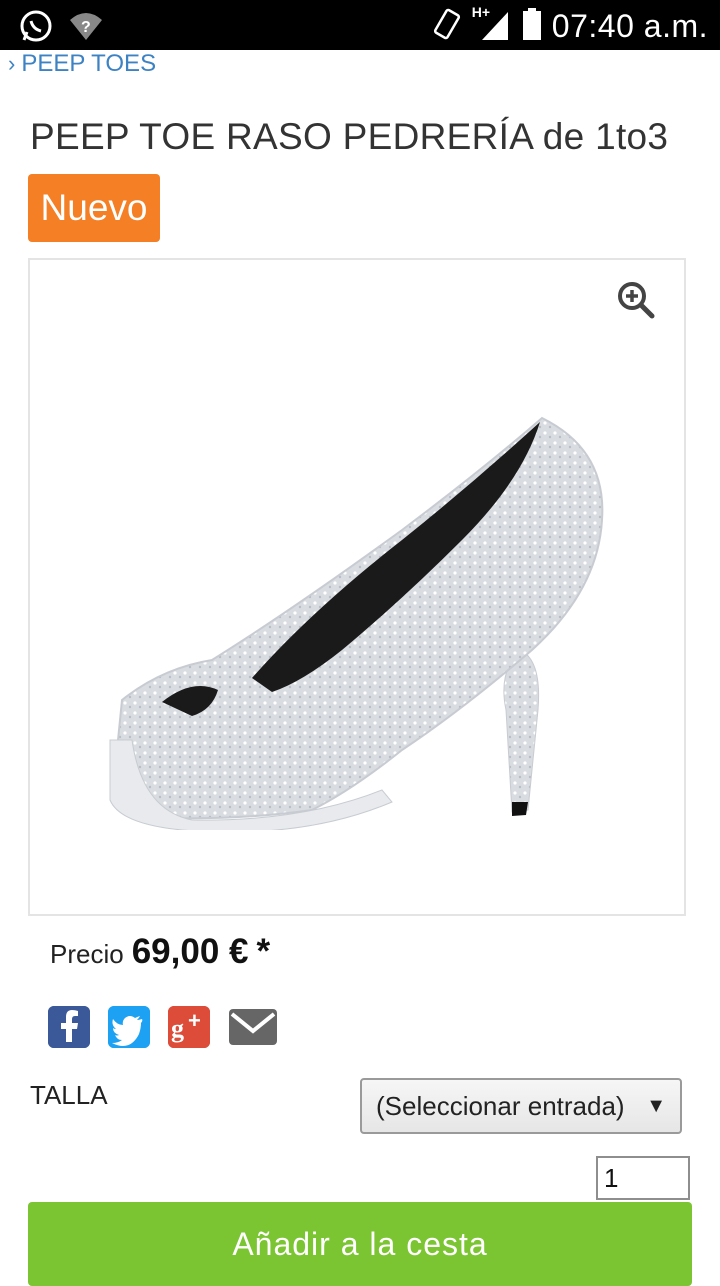 The width and height of the screenshot is (720, 1286). I want to click on price-note: *, so click(263, 951).